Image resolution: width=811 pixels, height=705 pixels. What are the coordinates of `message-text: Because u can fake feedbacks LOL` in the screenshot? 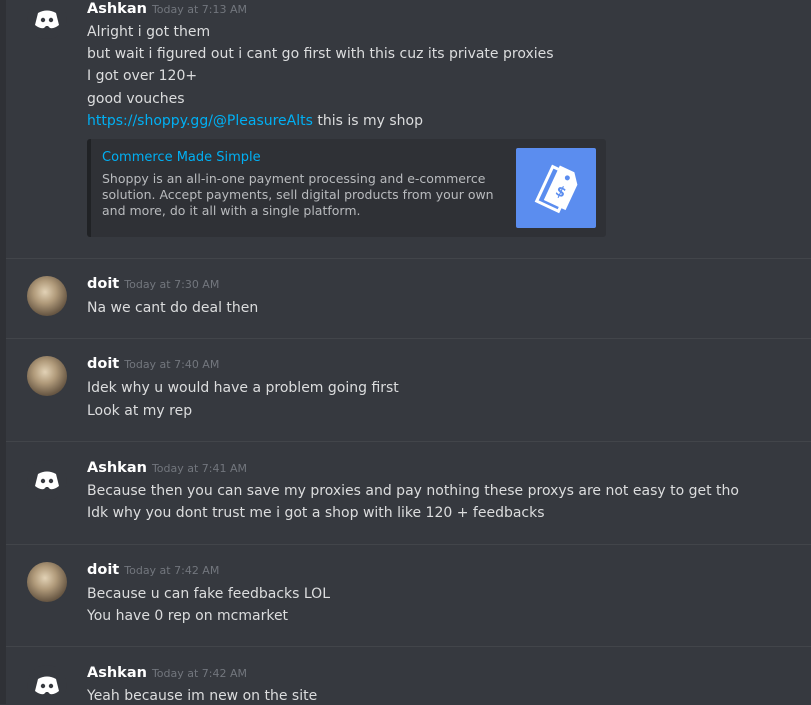 It's located at (209, 594).